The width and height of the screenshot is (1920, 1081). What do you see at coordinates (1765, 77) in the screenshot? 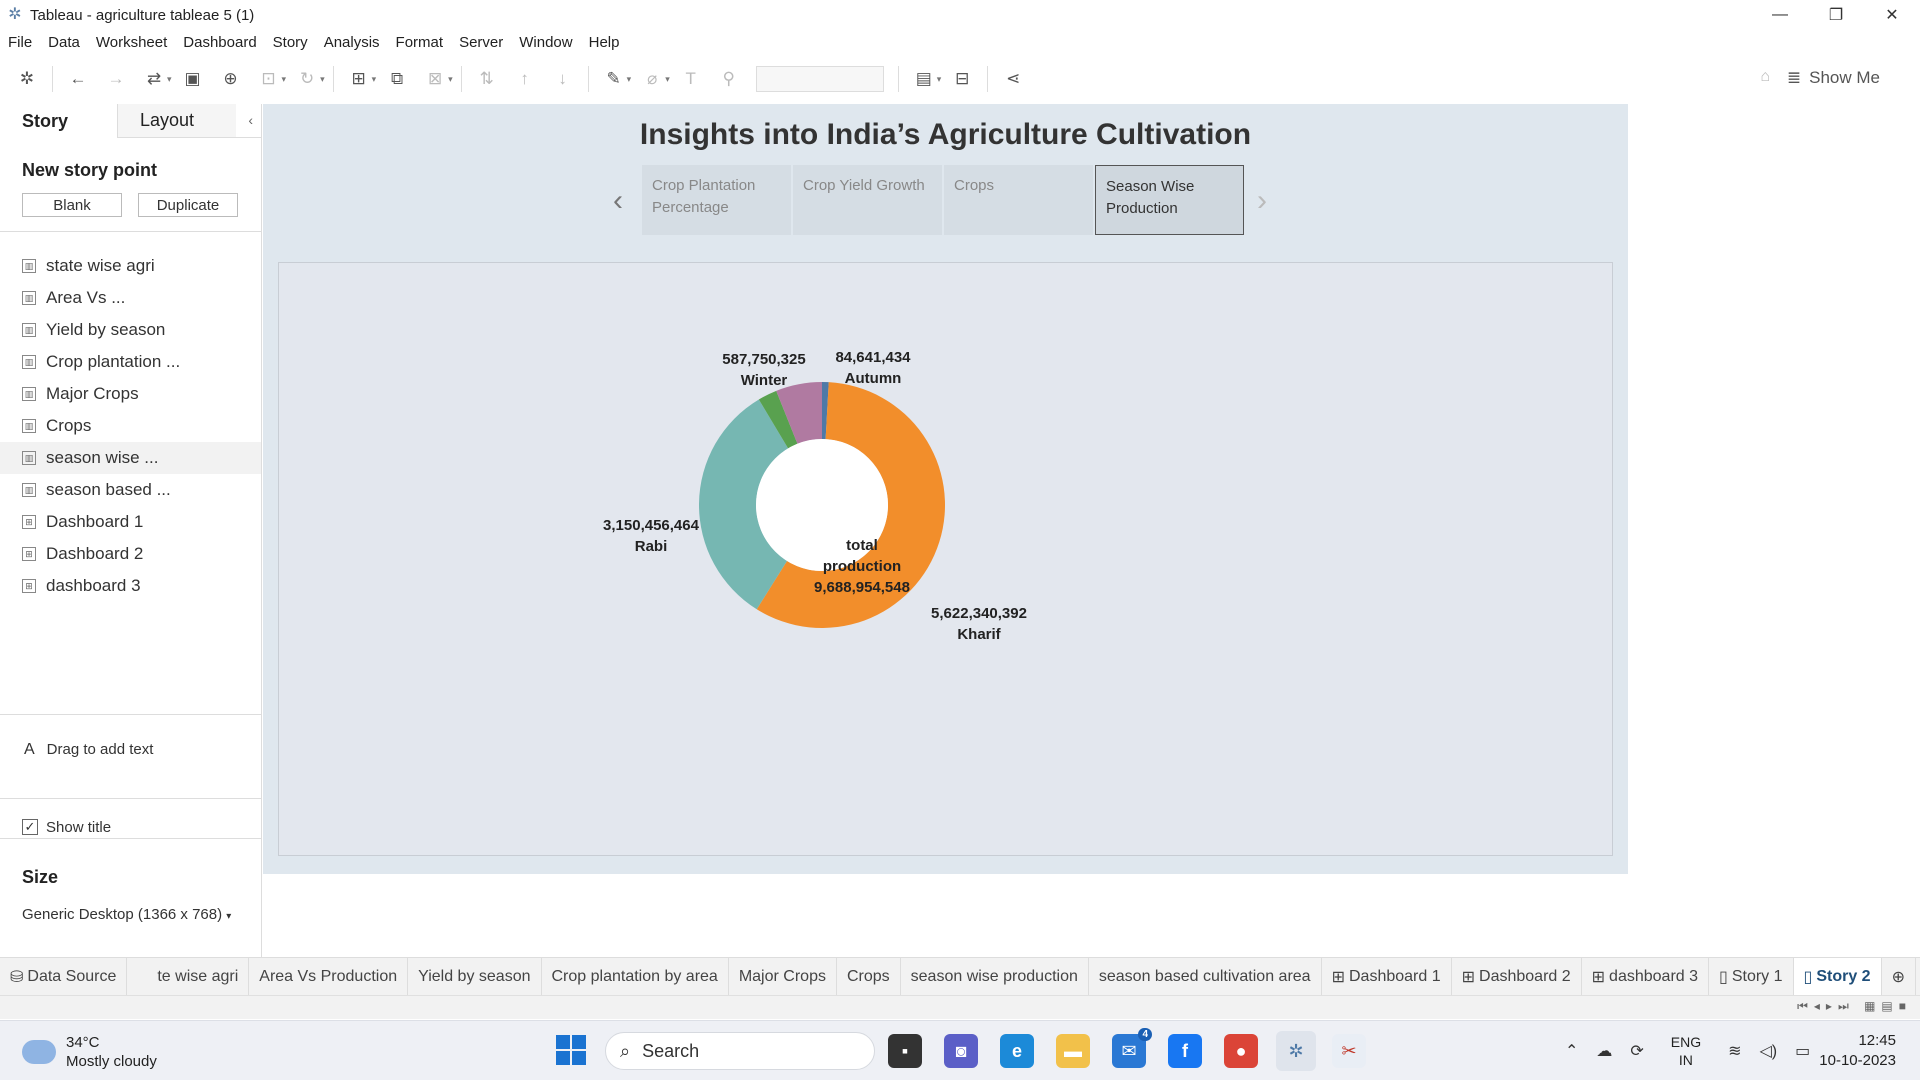
I see `format-painter-icon: ⌂` at bounding box center [1765, 77].